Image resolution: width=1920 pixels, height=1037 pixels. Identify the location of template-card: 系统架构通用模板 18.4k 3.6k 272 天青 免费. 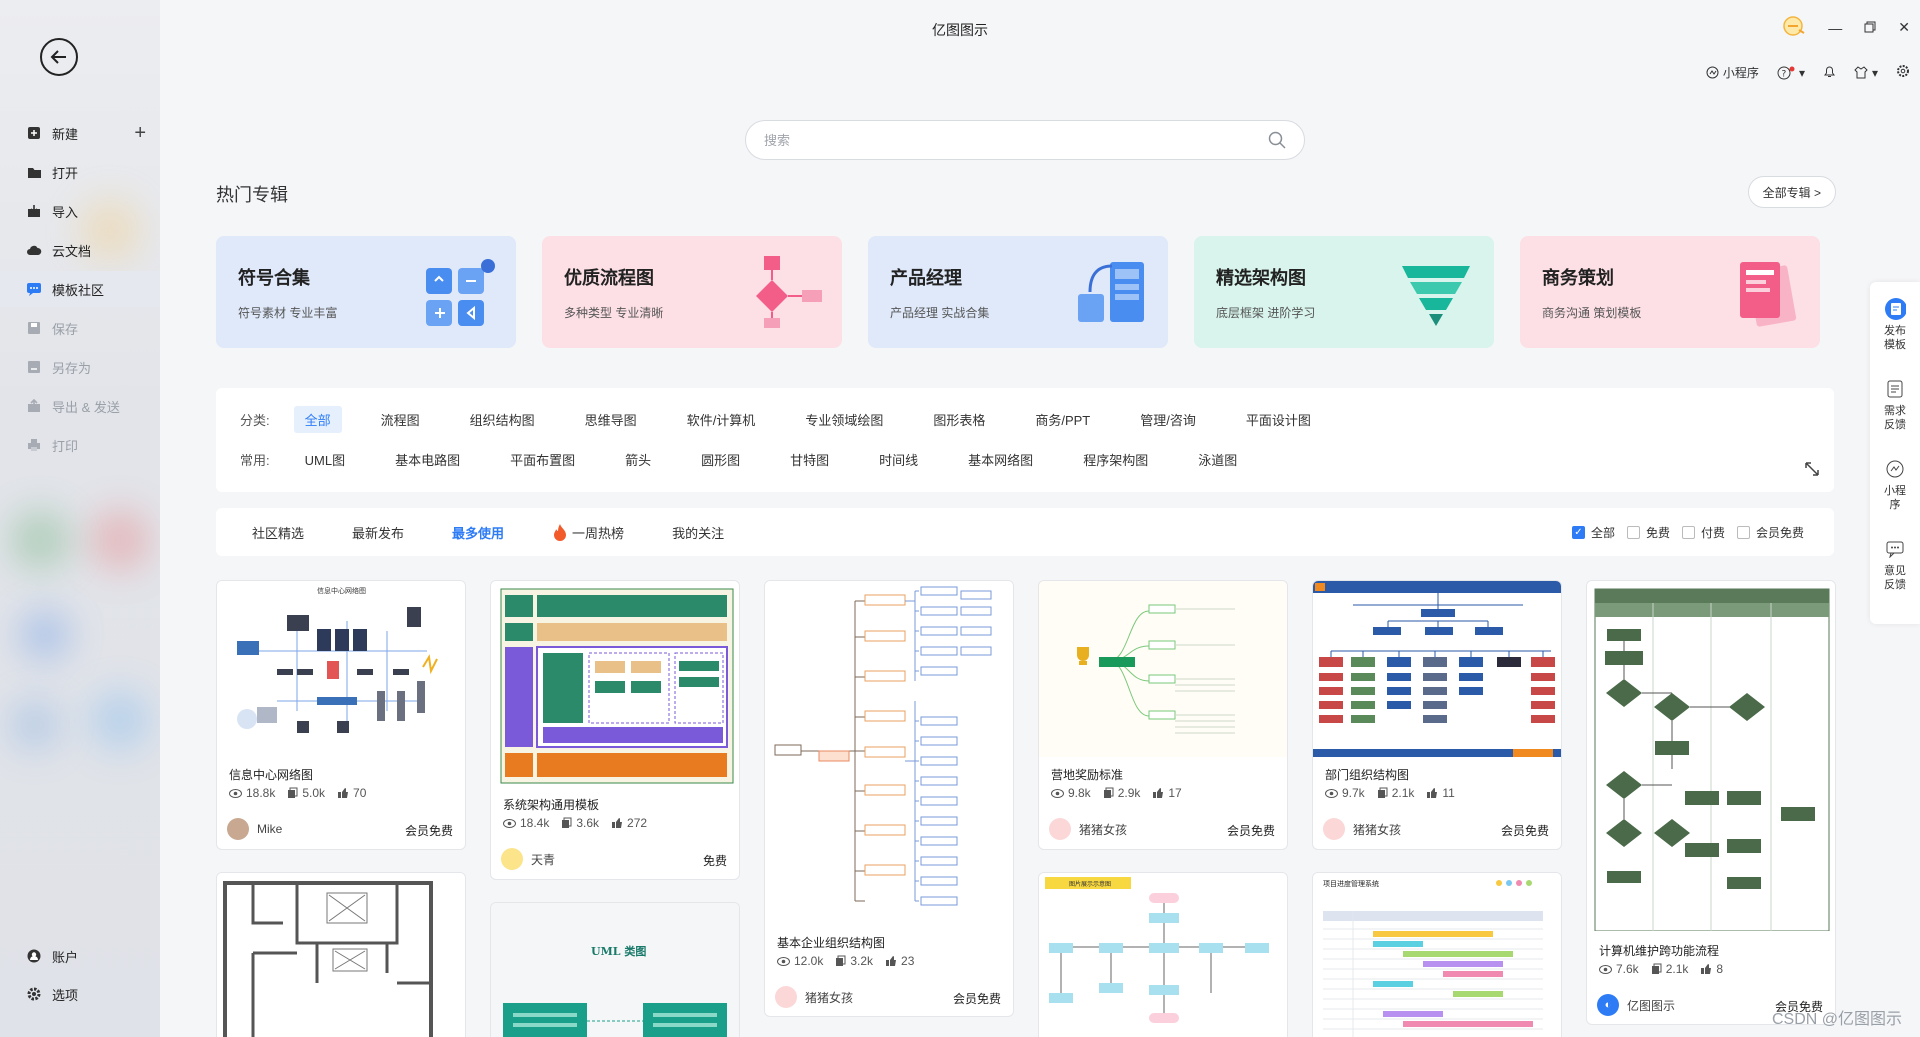
(615, 730).